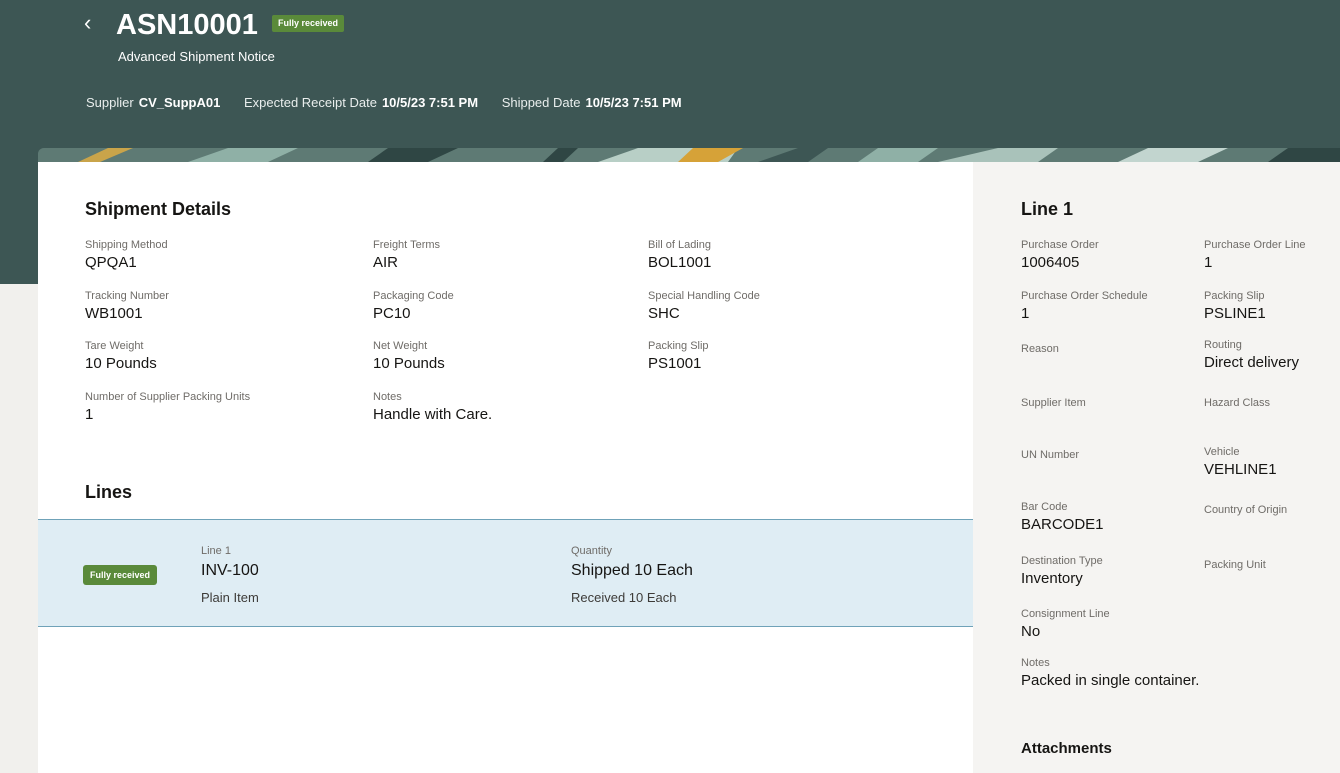 This screenshot has width=1340, height=773. I want to click on line-notes-field: Notes Packed in single container., so click(1110, 673).